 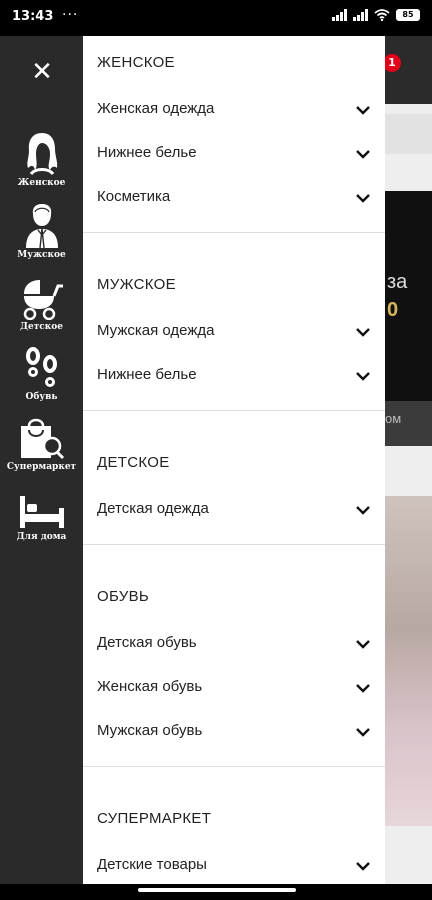 I want to click on section-title-kids: ДЕТСКОЕ, so click(x=133, y=462).